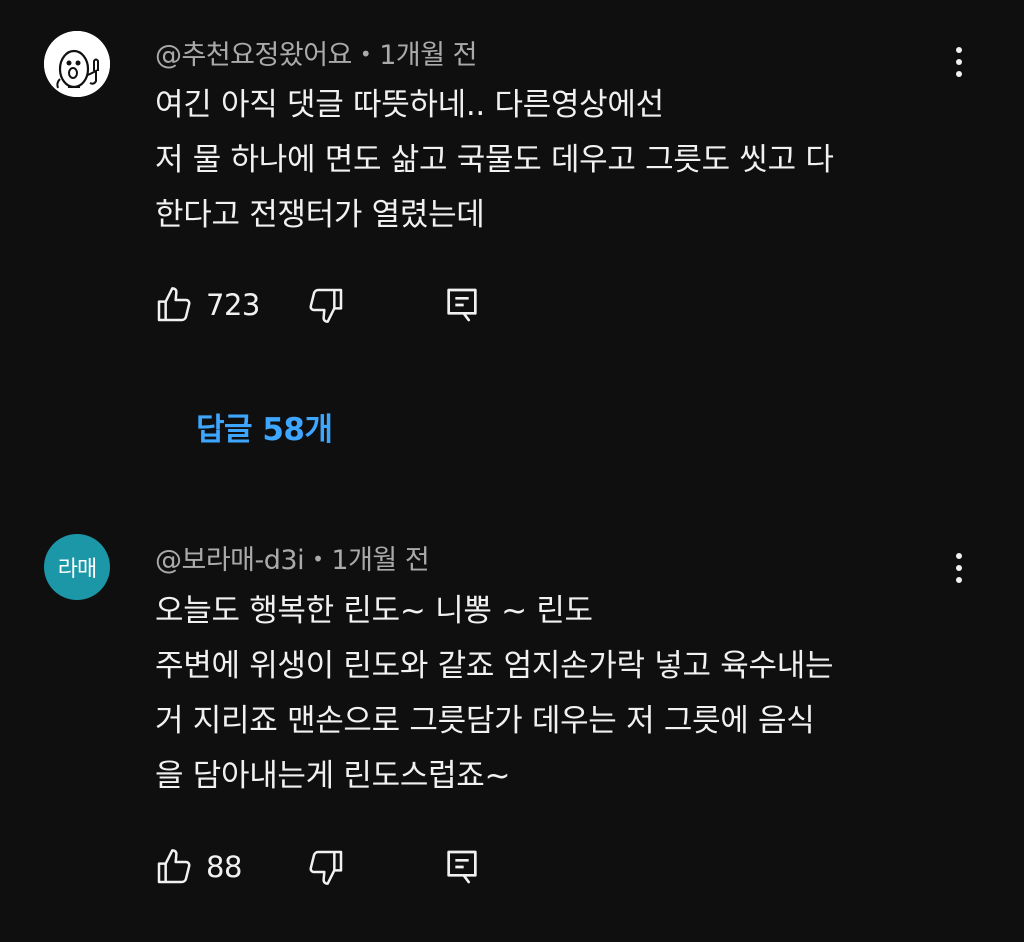 This screenshot has width=1024, height=942. What do you see at coordinates (224, 867) in the screenshot?
I see `like-count: 88` at bounding box center [224, 867].